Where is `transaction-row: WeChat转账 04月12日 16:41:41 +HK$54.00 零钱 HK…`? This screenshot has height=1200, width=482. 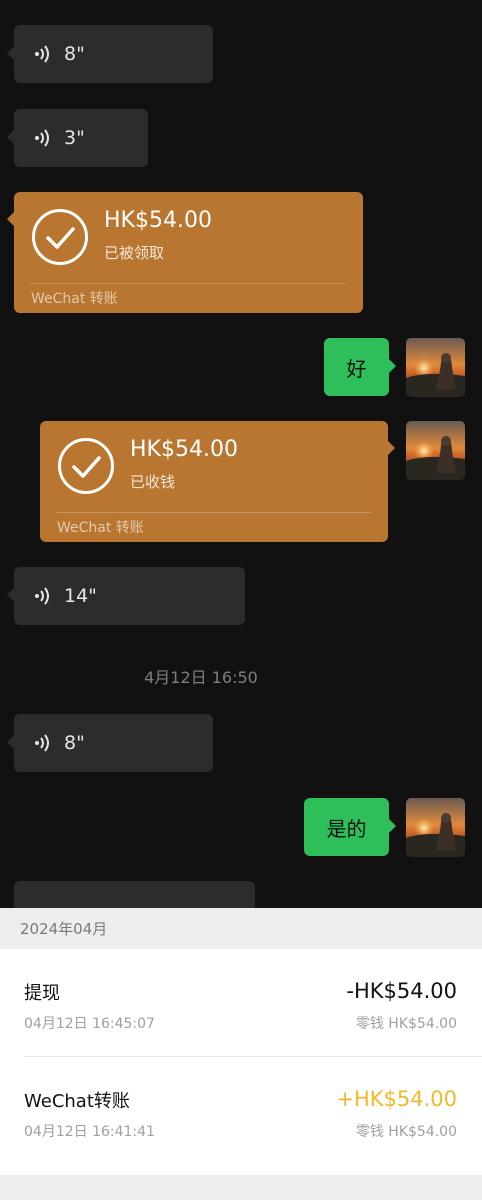 transaction-row: WeChat转账 04月12日 16:41:41 +HK$54.00 零钱 HK… is located at coordinates (241, 1113).